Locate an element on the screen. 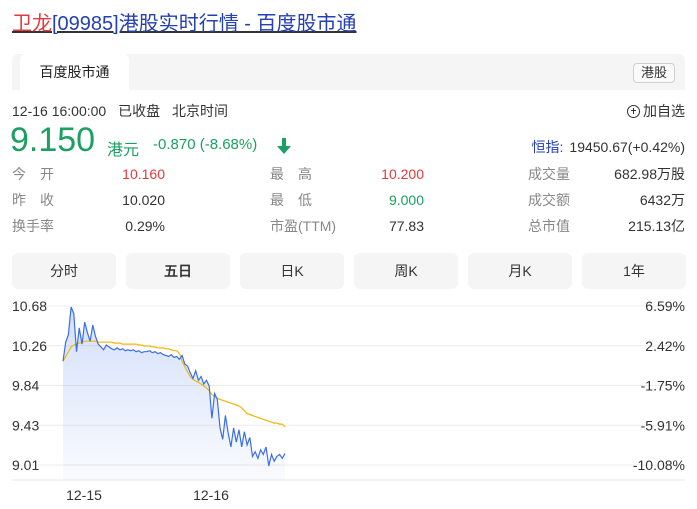 This screenshot has height=509, width=697. pct-tick-label: -1.75% is located at coordinates (663, 386).